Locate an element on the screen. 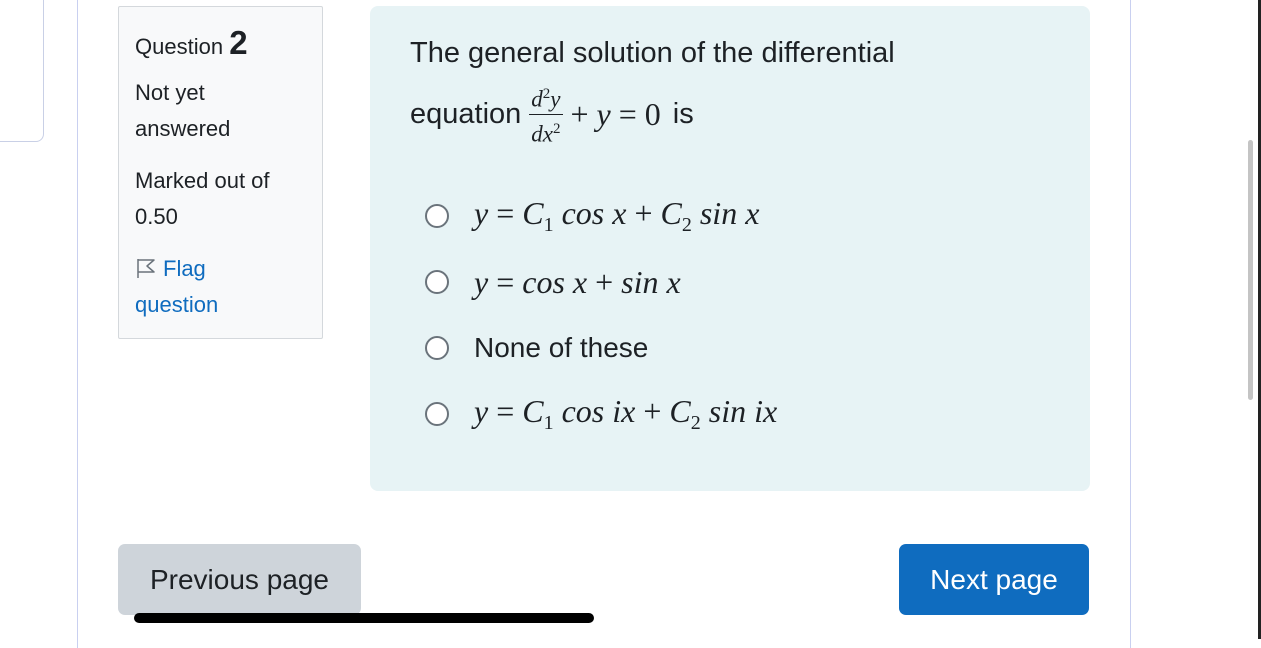  flag-line-2: question is located at coordinates (177, 304).